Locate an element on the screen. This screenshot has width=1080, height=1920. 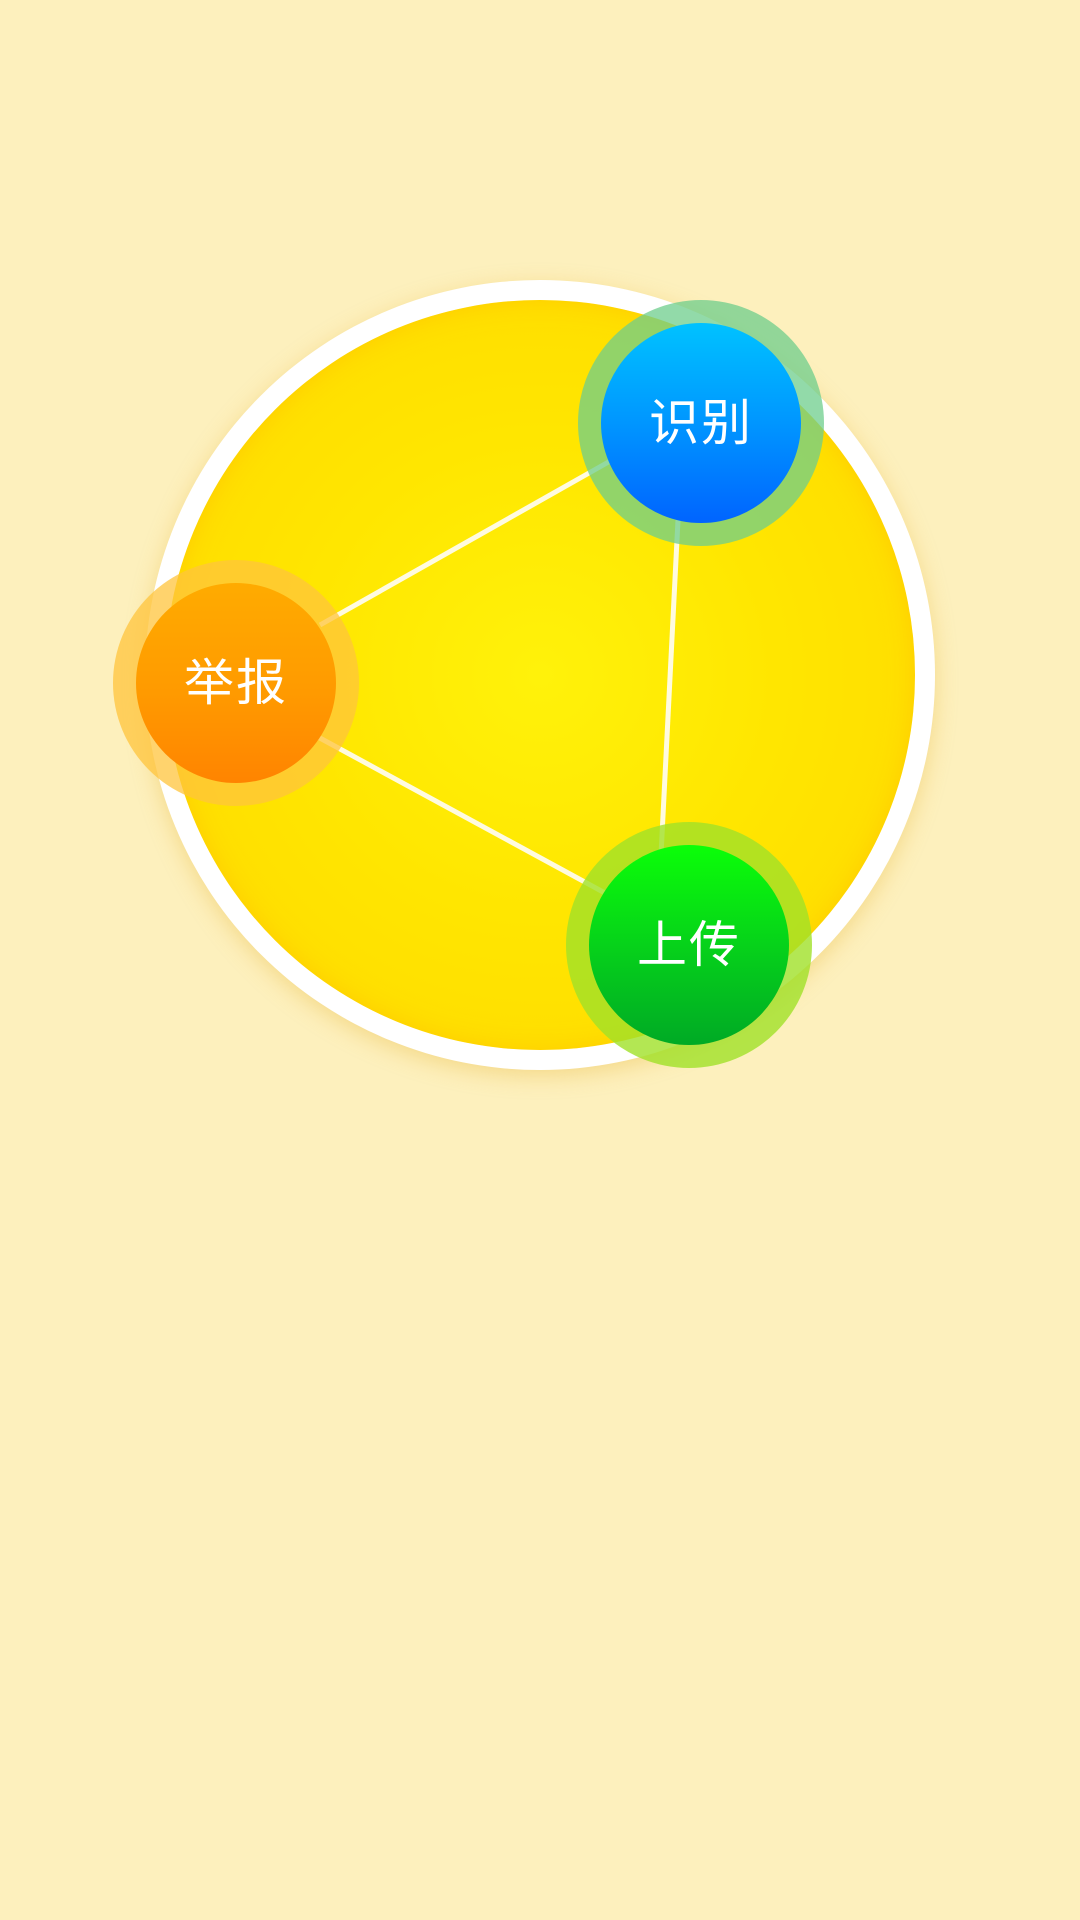
identify-button-core: 识别 is located at coordinates (701, 423).